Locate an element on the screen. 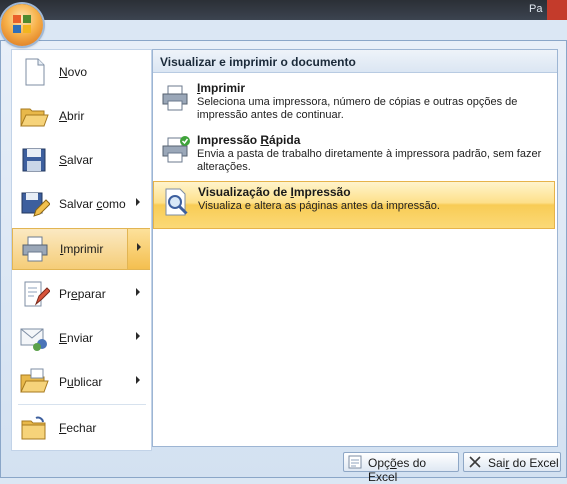  submenu-header: Visualizar e imprimir o documento is located at coordinates (355, 61).